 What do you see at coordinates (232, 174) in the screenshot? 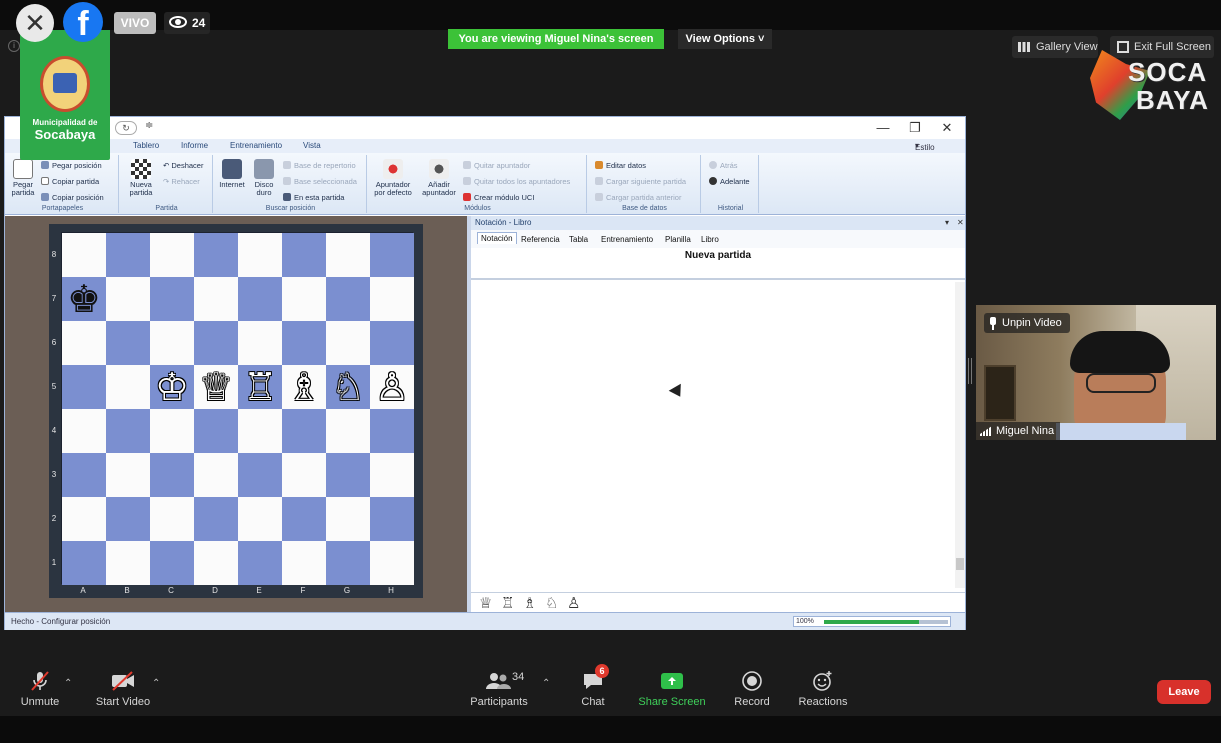
I see `internet-button: Internet` at bounding box center [232, 174].